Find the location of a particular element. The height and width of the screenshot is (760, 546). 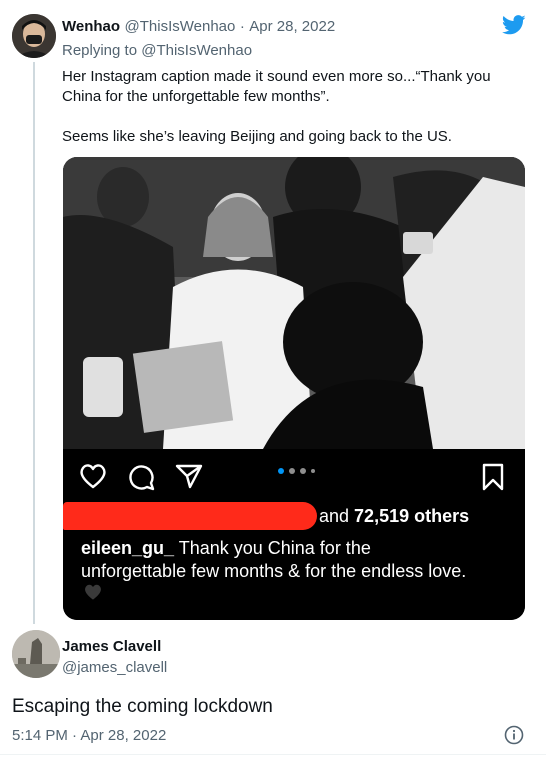

black-heart-icon is located at coordinates (93, 592).